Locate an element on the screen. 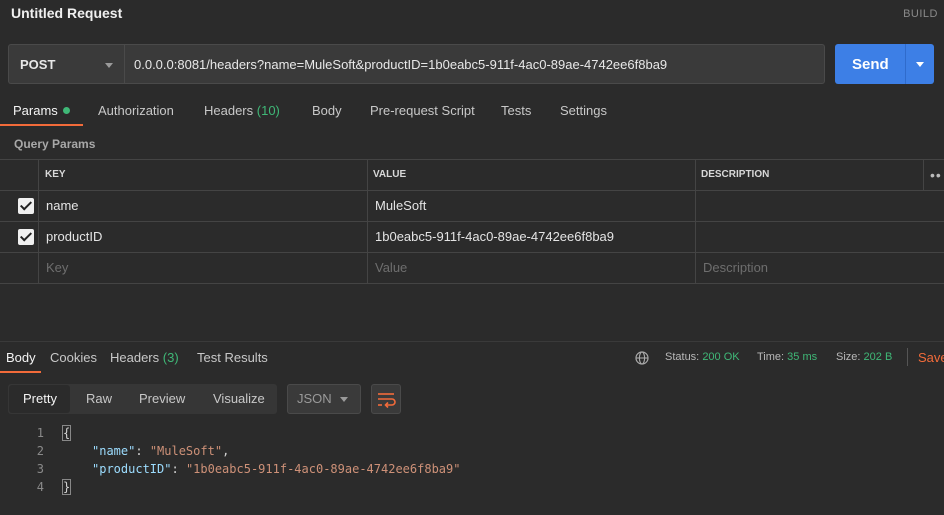 This screenshot has height=515, width=944. build-button: BUILD is located at coordinates (920, 14).